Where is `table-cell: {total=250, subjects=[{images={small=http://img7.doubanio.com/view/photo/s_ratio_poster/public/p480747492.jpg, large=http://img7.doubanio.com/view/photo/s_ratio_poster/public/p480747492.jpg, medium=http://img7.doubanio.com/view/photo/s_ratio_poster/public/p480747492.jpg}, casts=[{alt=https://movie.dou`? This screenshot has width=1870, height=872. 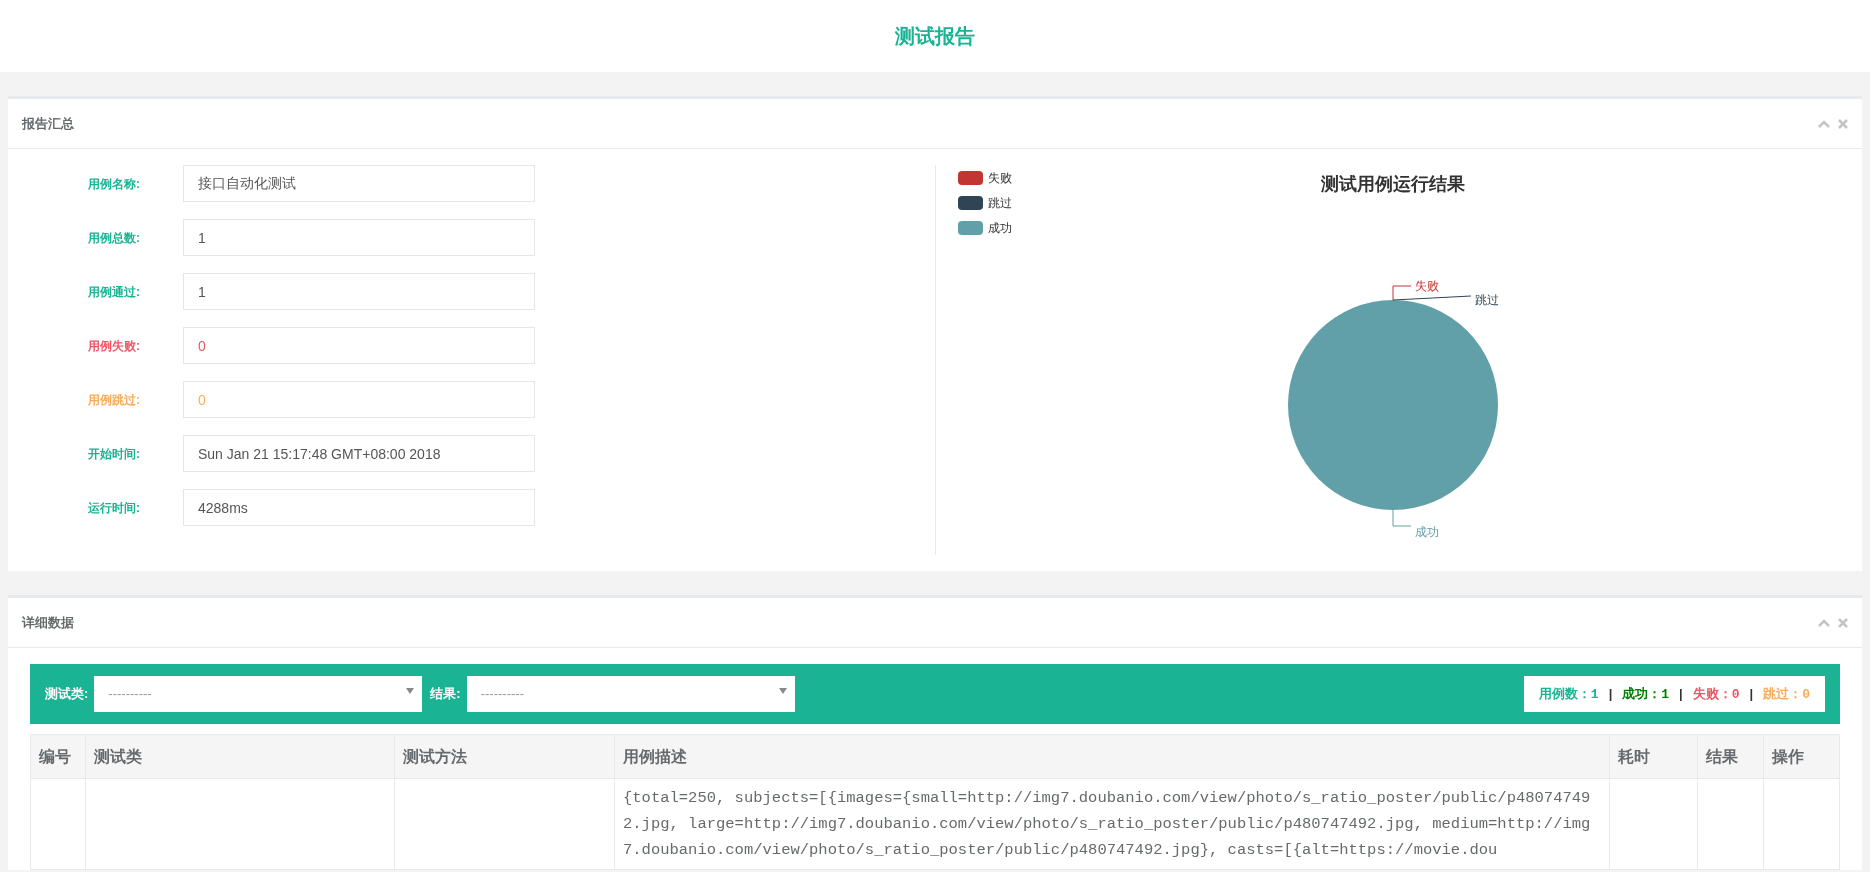 table-cell: {total=250, subjects=[{images={small=http://img7.doubanio.com/view/photo/s_ratio_poster/public/p480747492.jpg, large=http://img7.doubanio.com/view/photo/s_ratio_poster/public/p480747492.jpg, medium=http://img7.doubanio.com/view/photo/s_ratio_poster/public/p480747492.jpg}, casts=[{alt=https://movie.dou is located at coordinates (1112, 824).